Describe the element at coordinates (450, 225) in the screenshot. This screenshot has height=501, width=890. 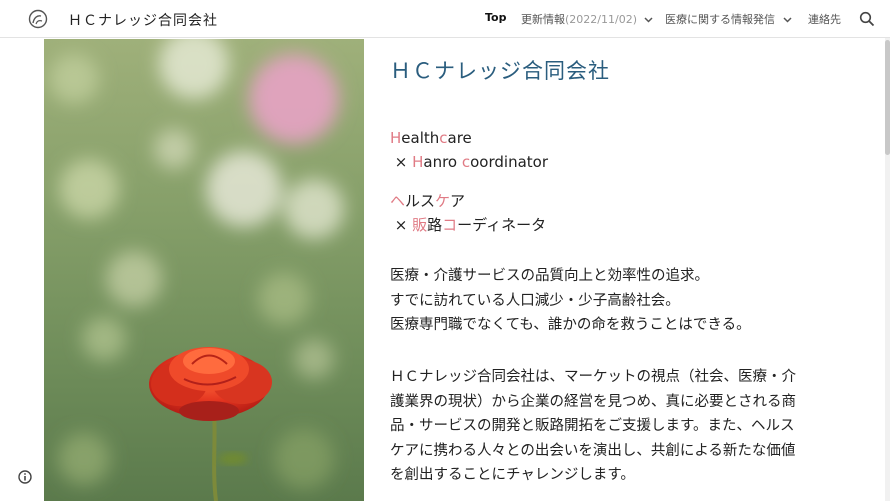
I see `tagline-text: コ` at that location.